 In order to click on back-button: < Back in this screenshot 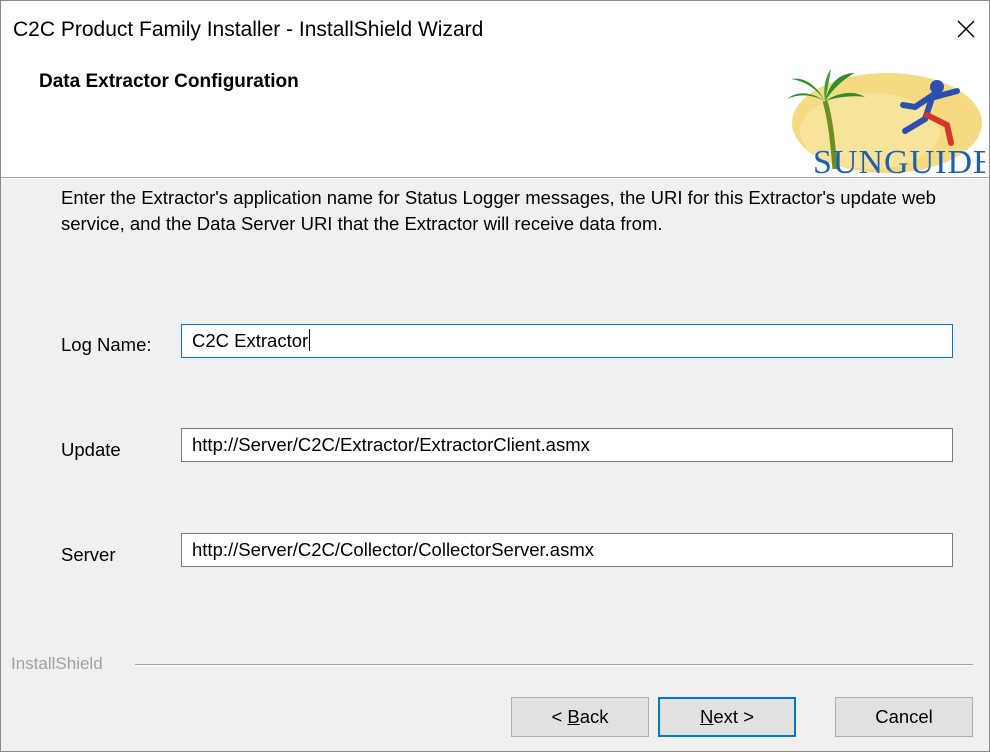, I will do `click(580, 717)`.